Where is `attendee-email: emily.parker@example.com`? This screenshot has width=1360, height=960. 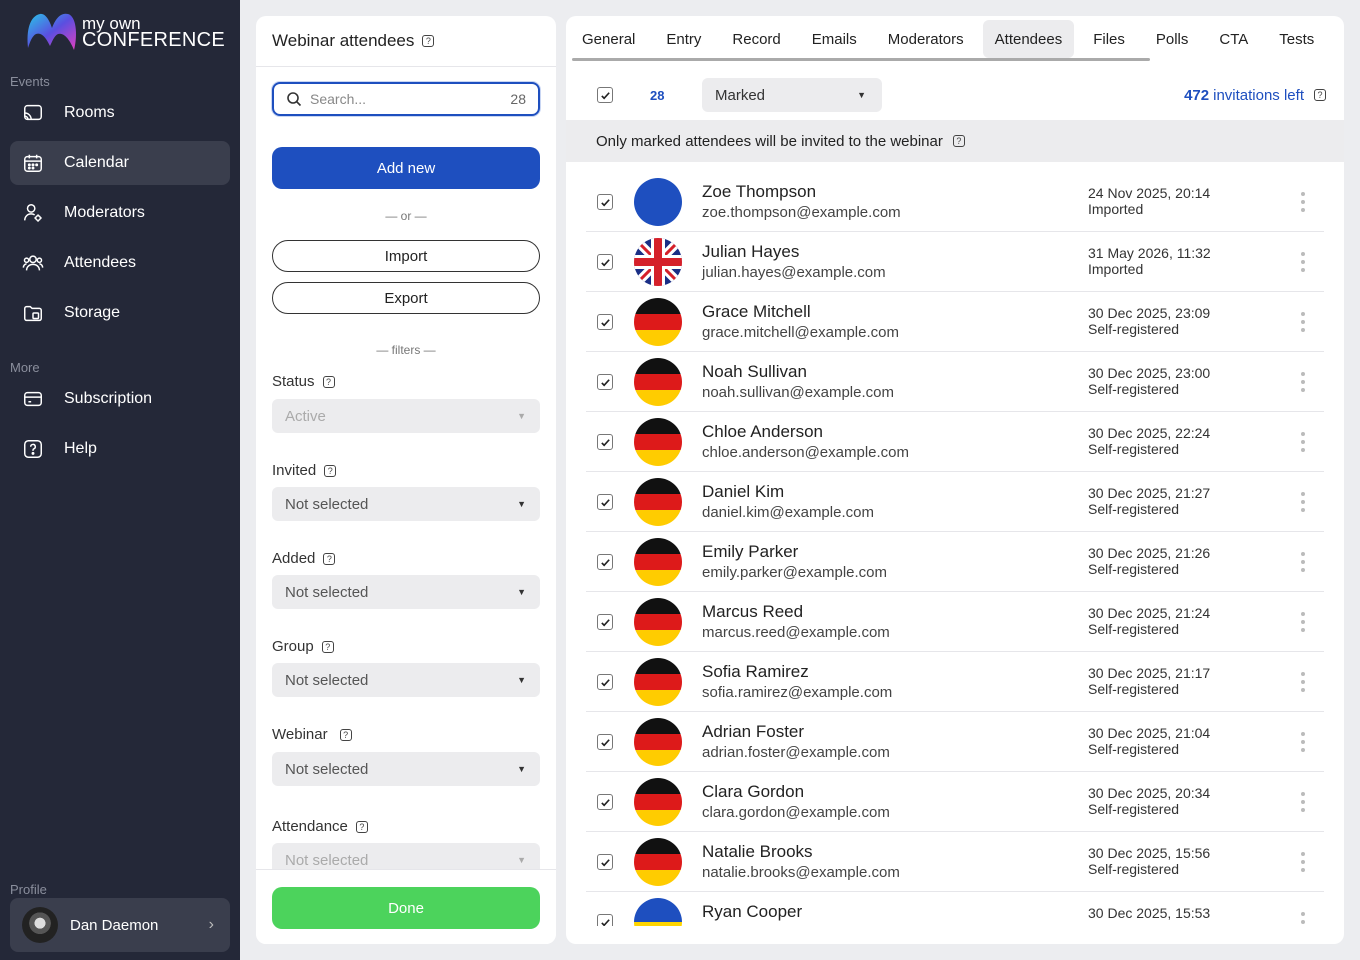
attendee-email: emily.parker@example.com is located at coordinates (795, 572).